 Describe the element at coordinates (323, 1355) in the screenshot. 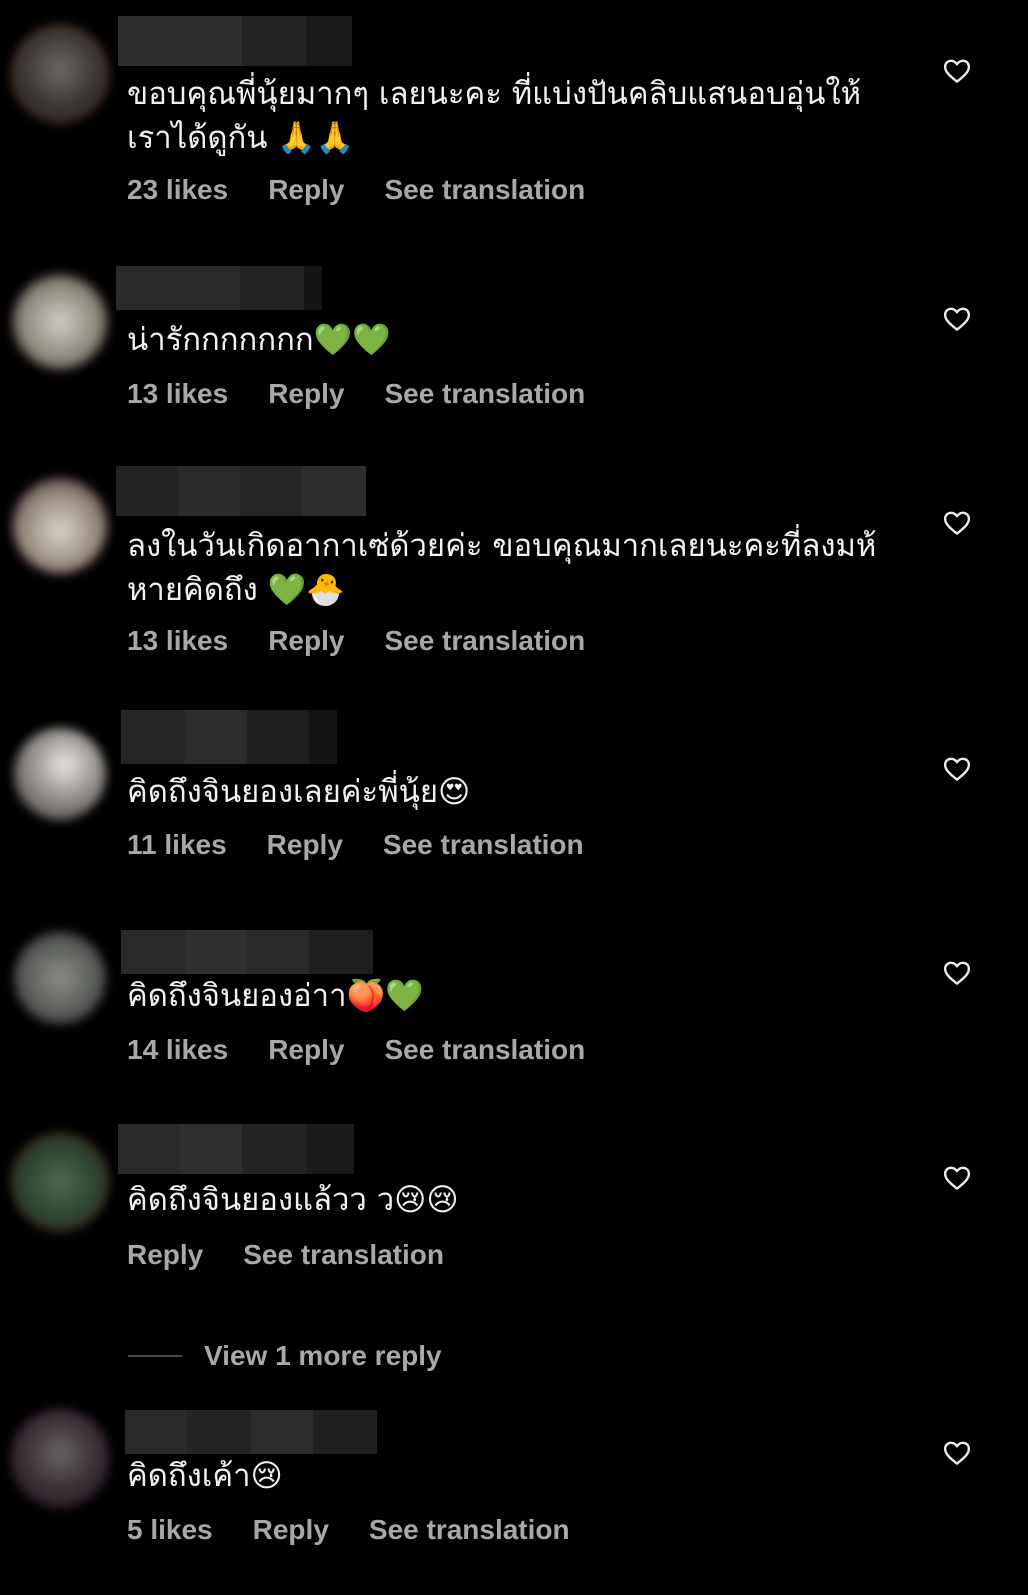

I see `view-more-replies-label: View 1 more reply` at that location.